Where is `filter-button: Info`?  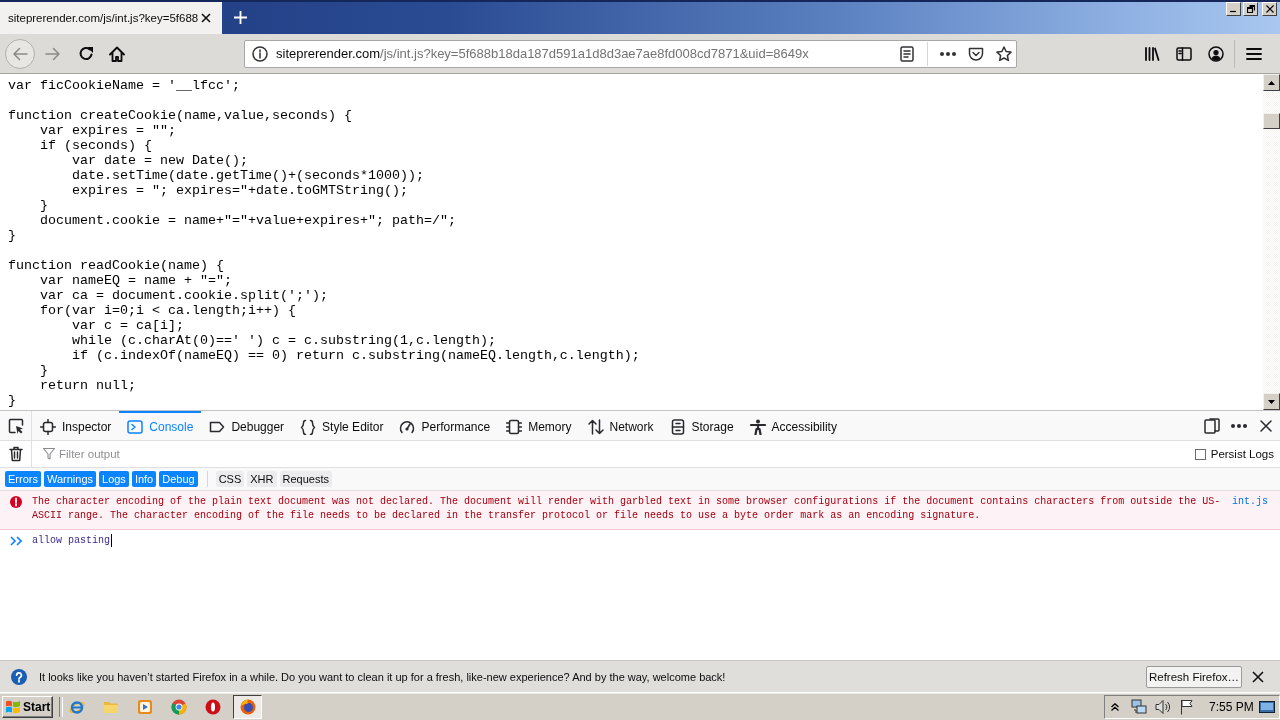
filter-button: Info is located at coordinates (144, 479).